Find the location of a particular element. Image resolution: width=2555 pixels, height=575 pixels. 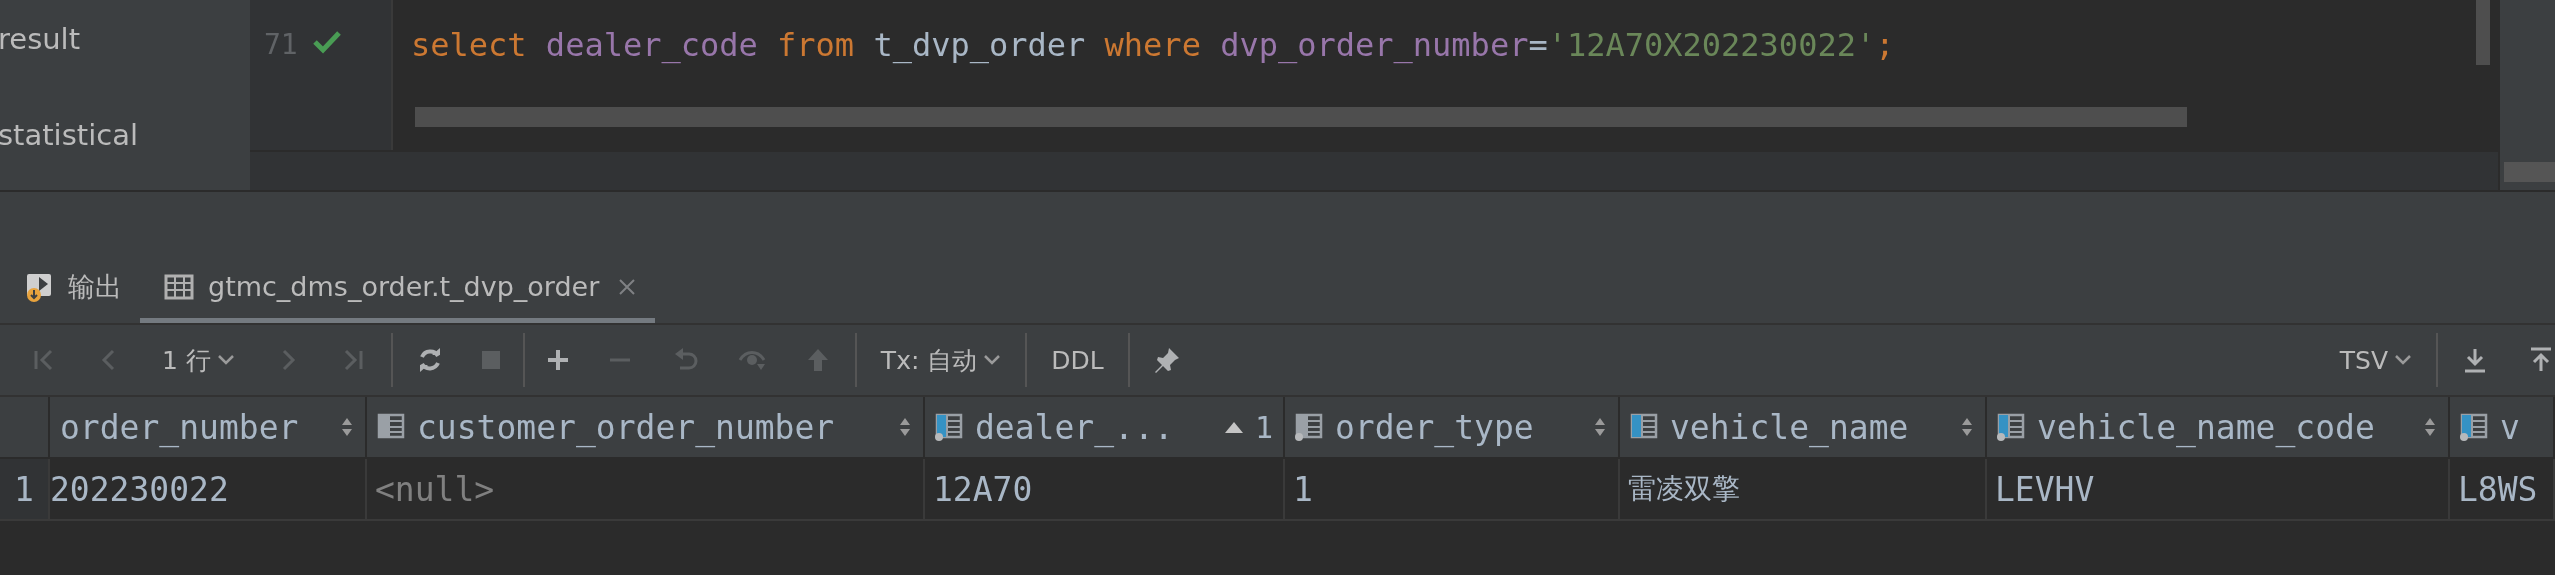

column-header: vehicle_name_code is located at coordinates (2218, 428).